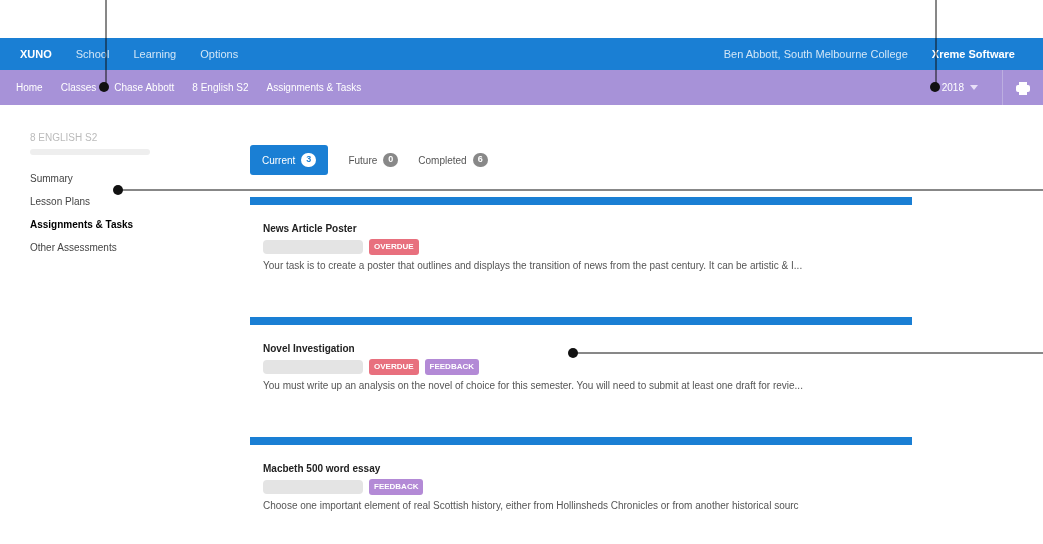  I want to click on brand-logo: XUNO, so click(36, 54).